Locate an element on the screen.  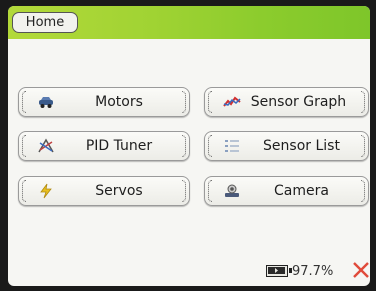
servos-button: Servos is located at coordinates (104, 191).